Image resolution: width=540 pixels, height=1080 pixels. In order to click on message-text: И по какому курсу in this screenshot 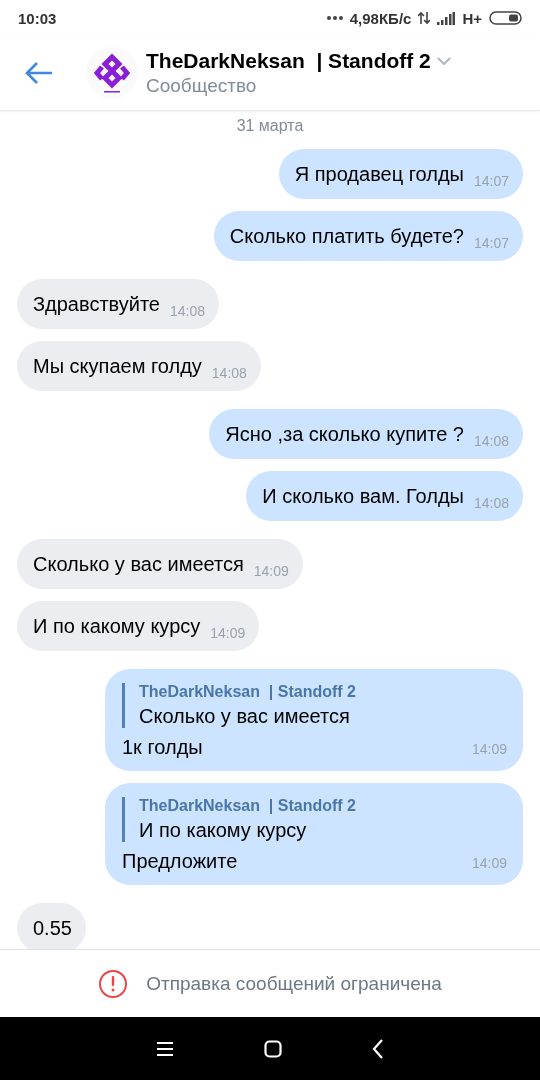, I will do `click(117, 626)`.